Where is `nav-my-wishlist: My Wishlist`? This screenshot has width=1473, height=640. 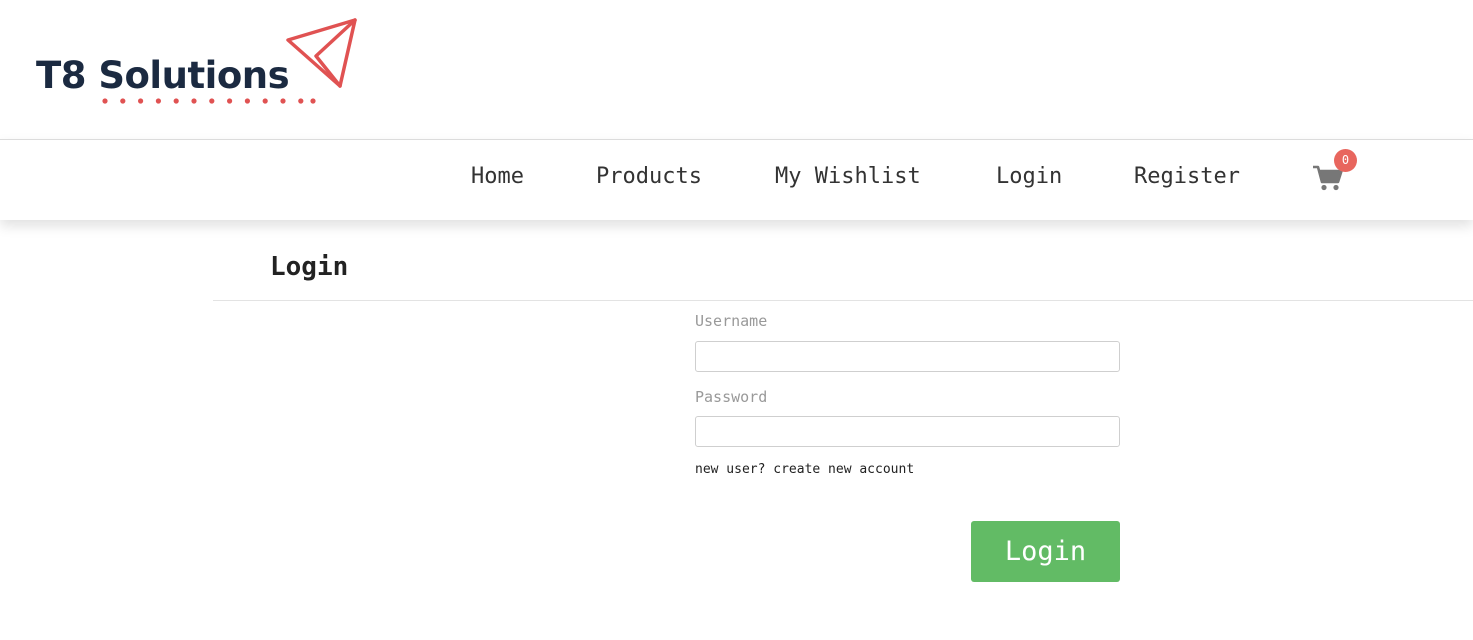
nav-my-wishlist: My Wishlist is located at coordinates (848, 176).